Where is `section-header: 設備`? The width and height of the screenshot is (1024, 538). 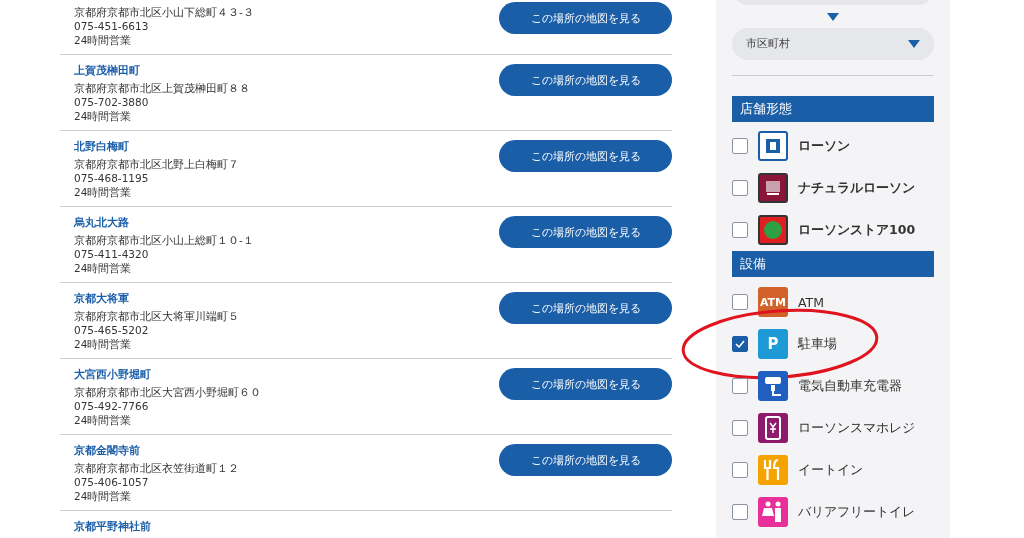
section-header: 設備 is located at coordinates (833, 264).